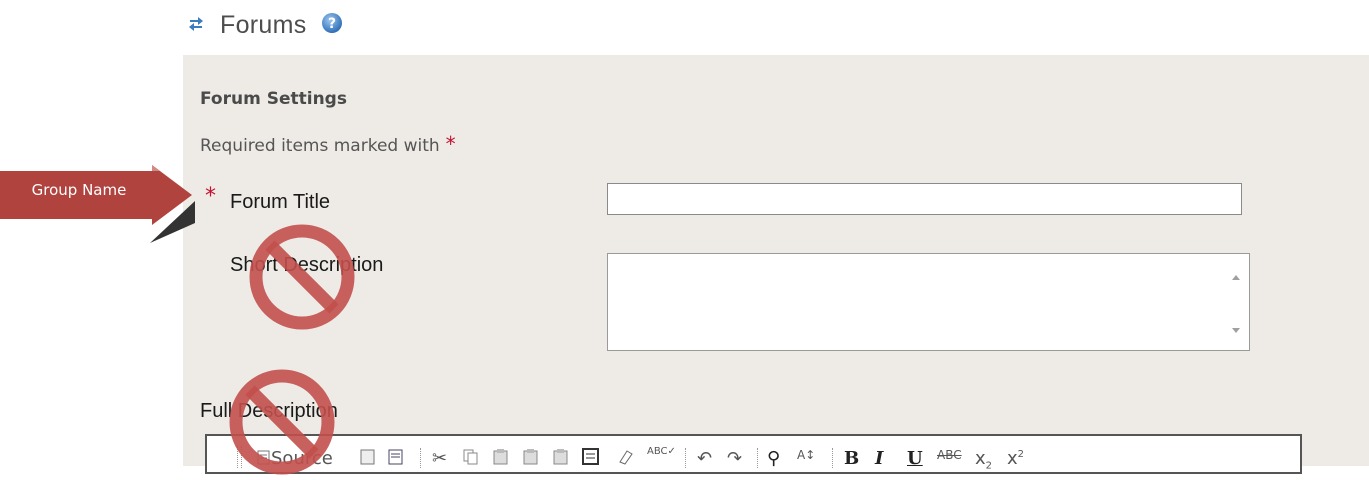 The image size is (1369, 480). Describe the element at coordinates (924, 199) in the screenshot. I see `forum-title-input` at that location.